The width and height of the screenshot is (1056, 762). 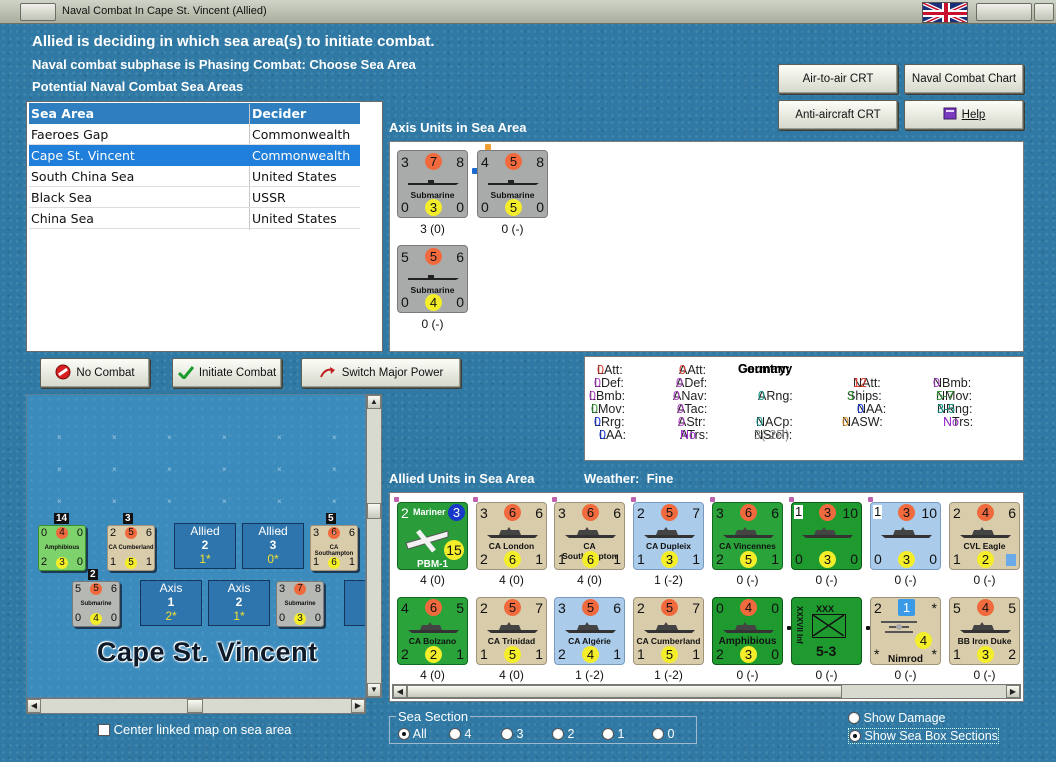 What do you see at coordinates (194, 176) in the screenshot?
I see `table-row: South China Sea United States` at bounding box center [194, 176].